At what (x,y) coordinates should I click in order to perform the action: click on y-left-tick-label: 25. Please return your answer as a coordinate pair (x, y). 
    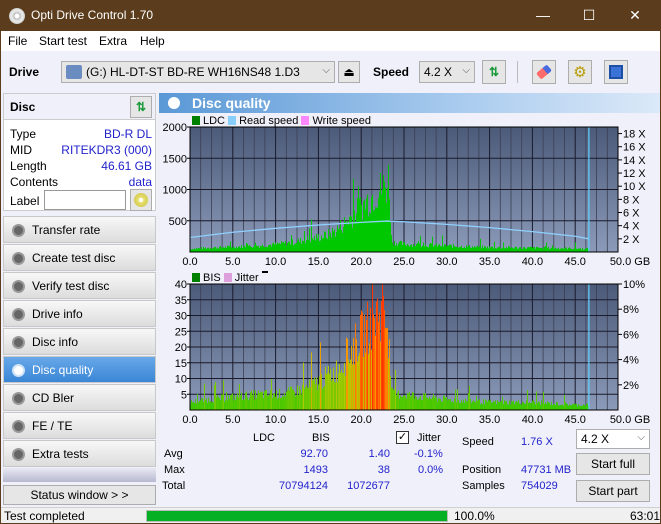
    Looking at the image, I should click on (181, 332).